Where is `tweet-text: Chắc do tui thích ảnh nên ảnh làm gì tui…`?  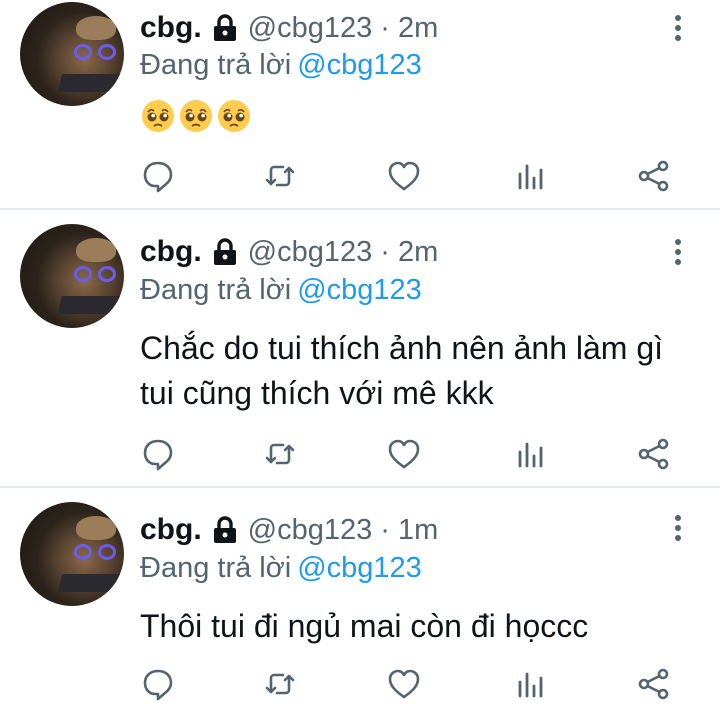
tweet-text: Chắc do tui thích ảnh nên ảnh làm gì tui… is located at coordinates (402, 370).